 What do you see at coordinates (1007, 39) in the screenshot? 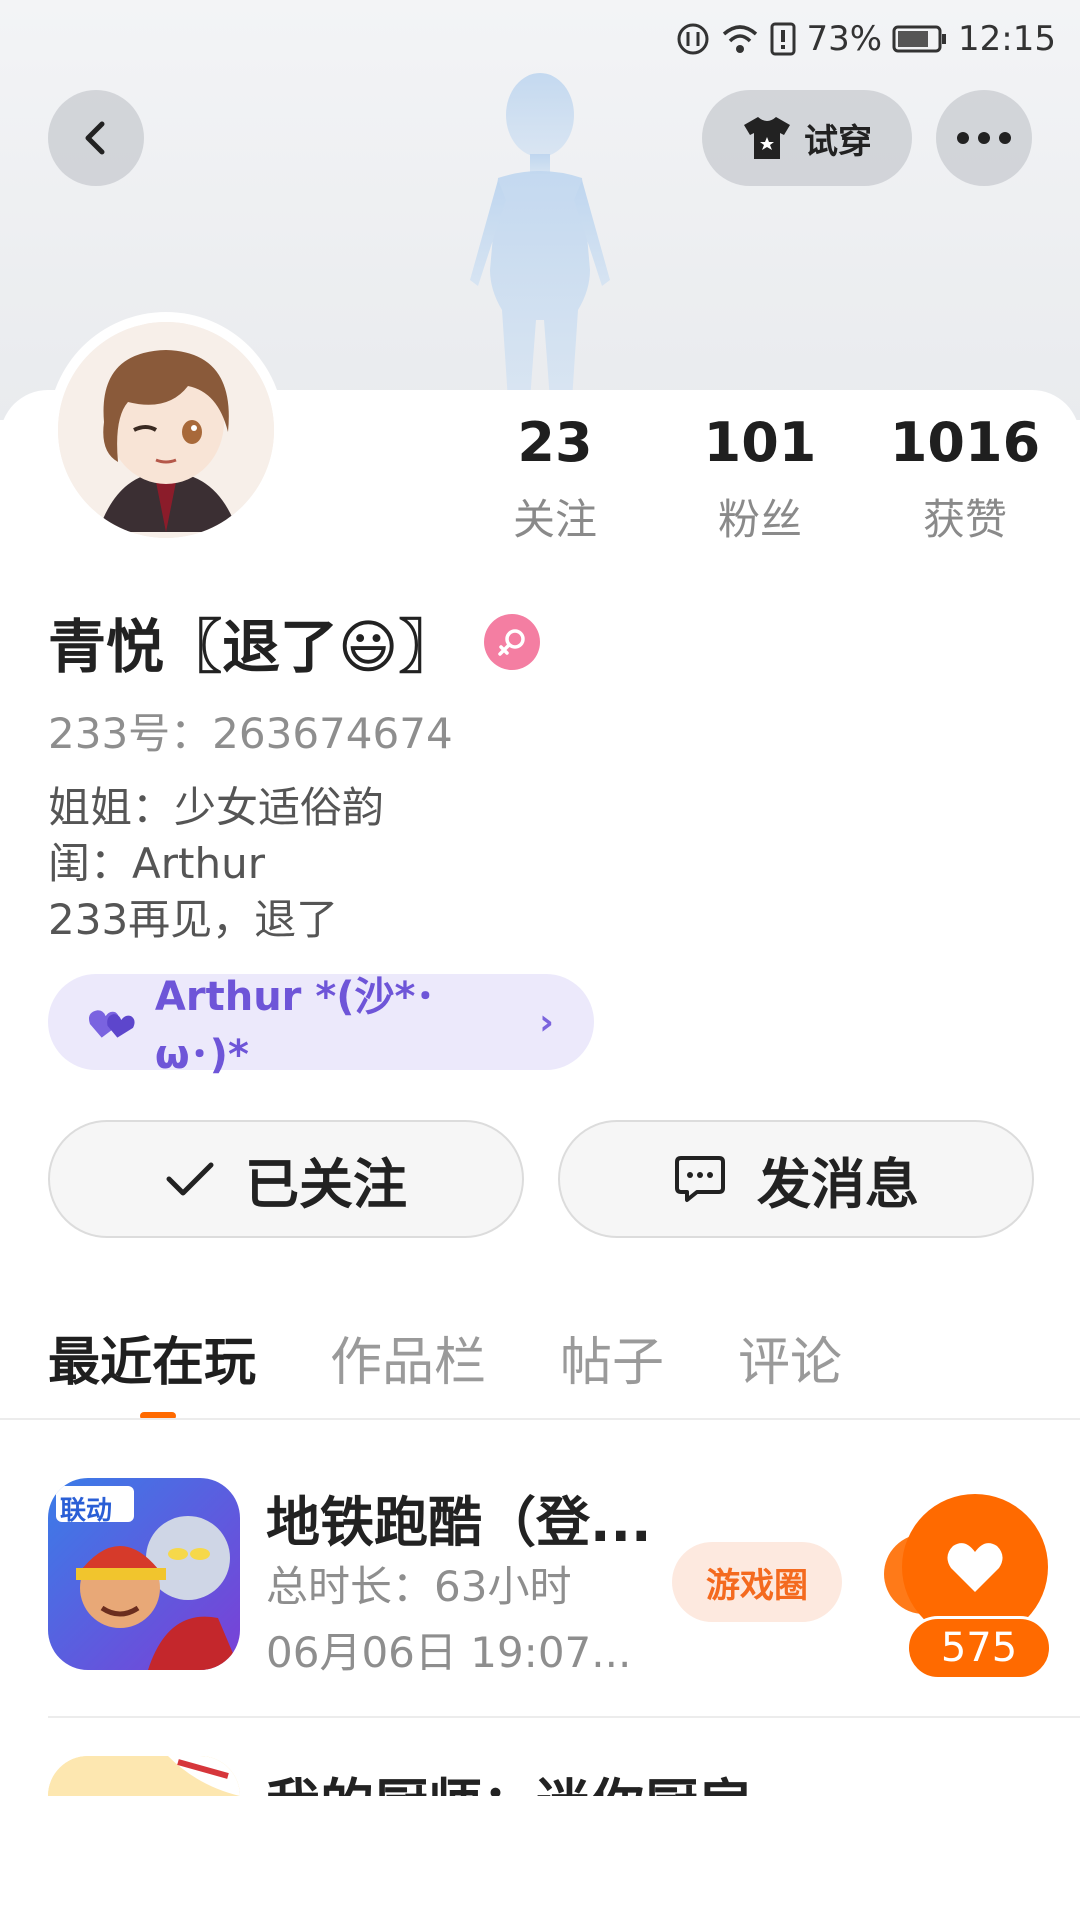
I see `clock-time: 12:15` at bounding box center [1007, 39].